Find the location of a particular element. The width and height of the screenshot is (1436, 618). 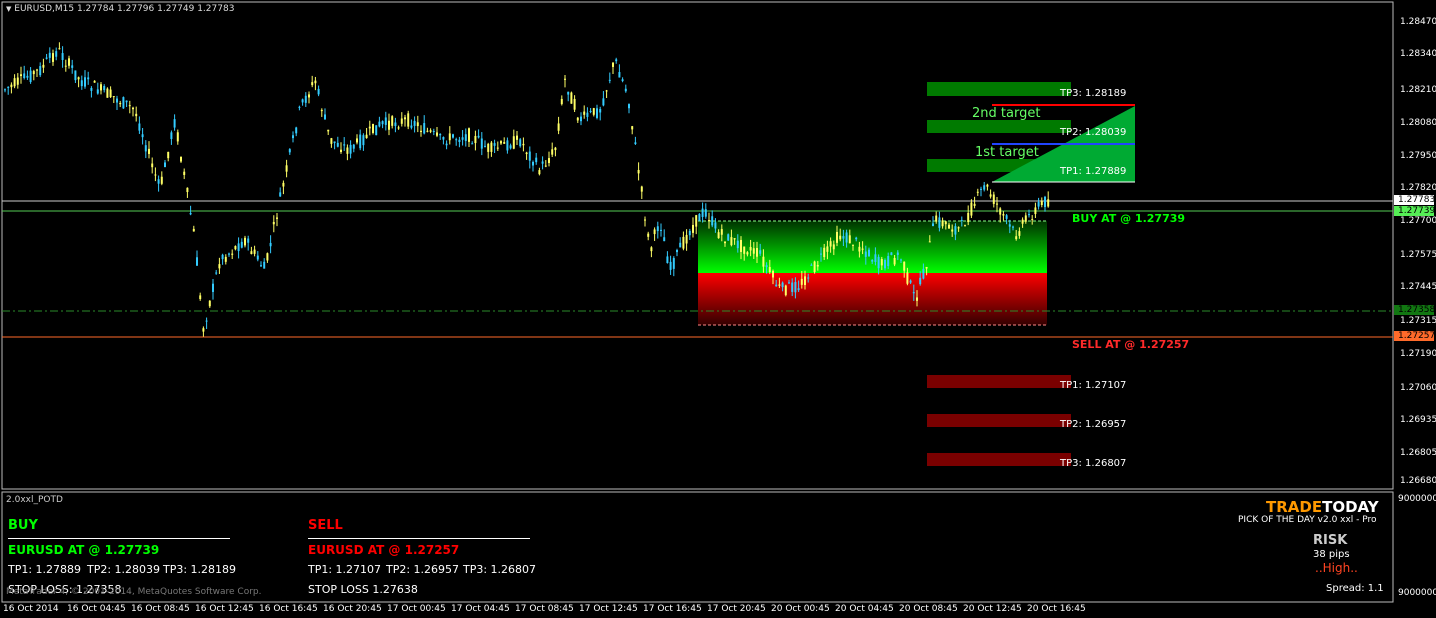

sell-at-label: SELL AT @ 1.27257 is located at coordinates (1131, 344).